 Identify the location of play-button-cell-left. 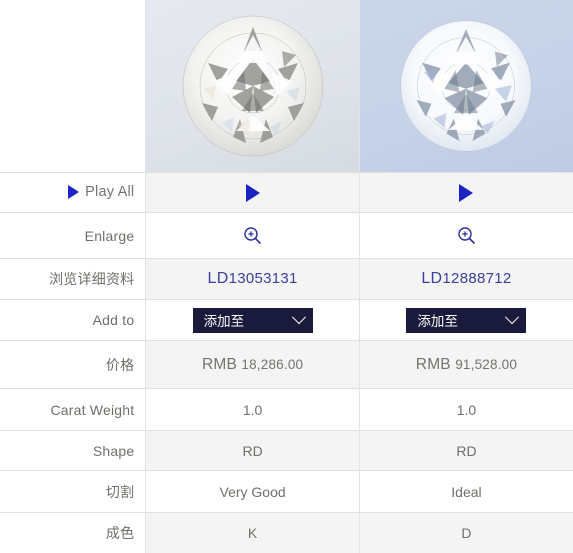
(252, 192).